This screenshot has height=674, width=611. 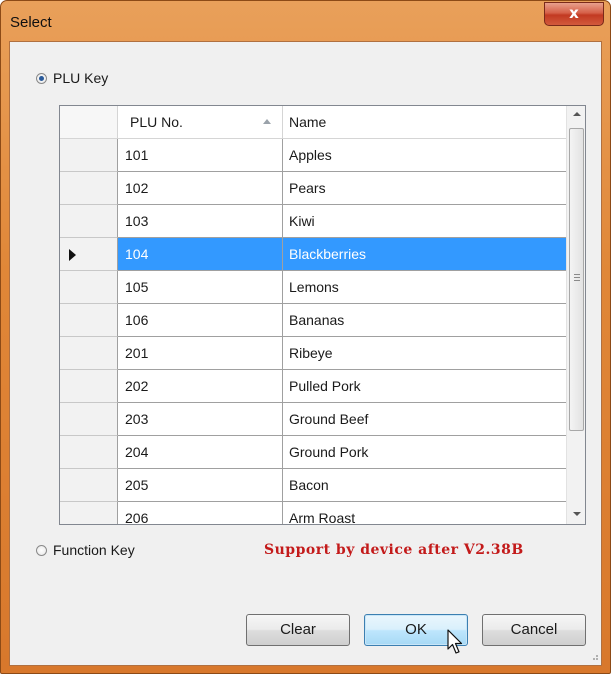 I want to click on sort-ascending-icon, so click(x=267, y=121).